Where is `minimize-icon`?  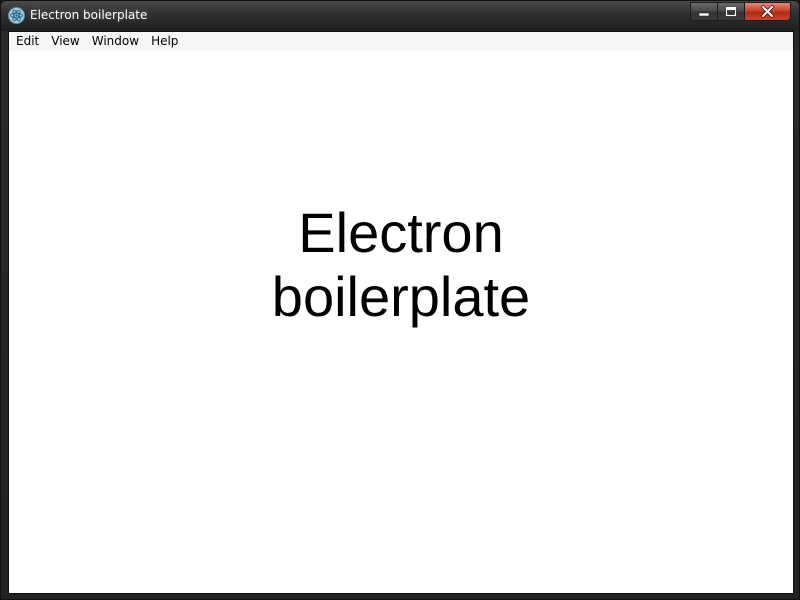
minimize-icon is located at coordinates (704, 14).